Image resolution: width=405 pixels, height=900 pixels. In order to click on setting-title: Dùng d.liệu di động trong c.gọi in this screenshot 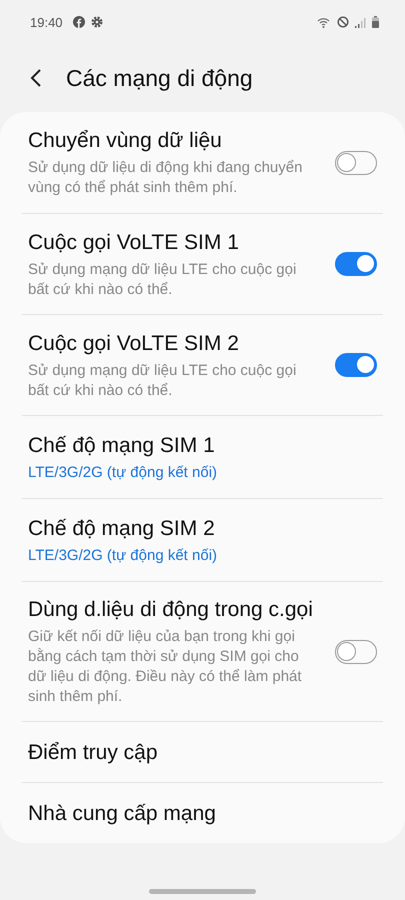, I will do `click(171, 610)`.